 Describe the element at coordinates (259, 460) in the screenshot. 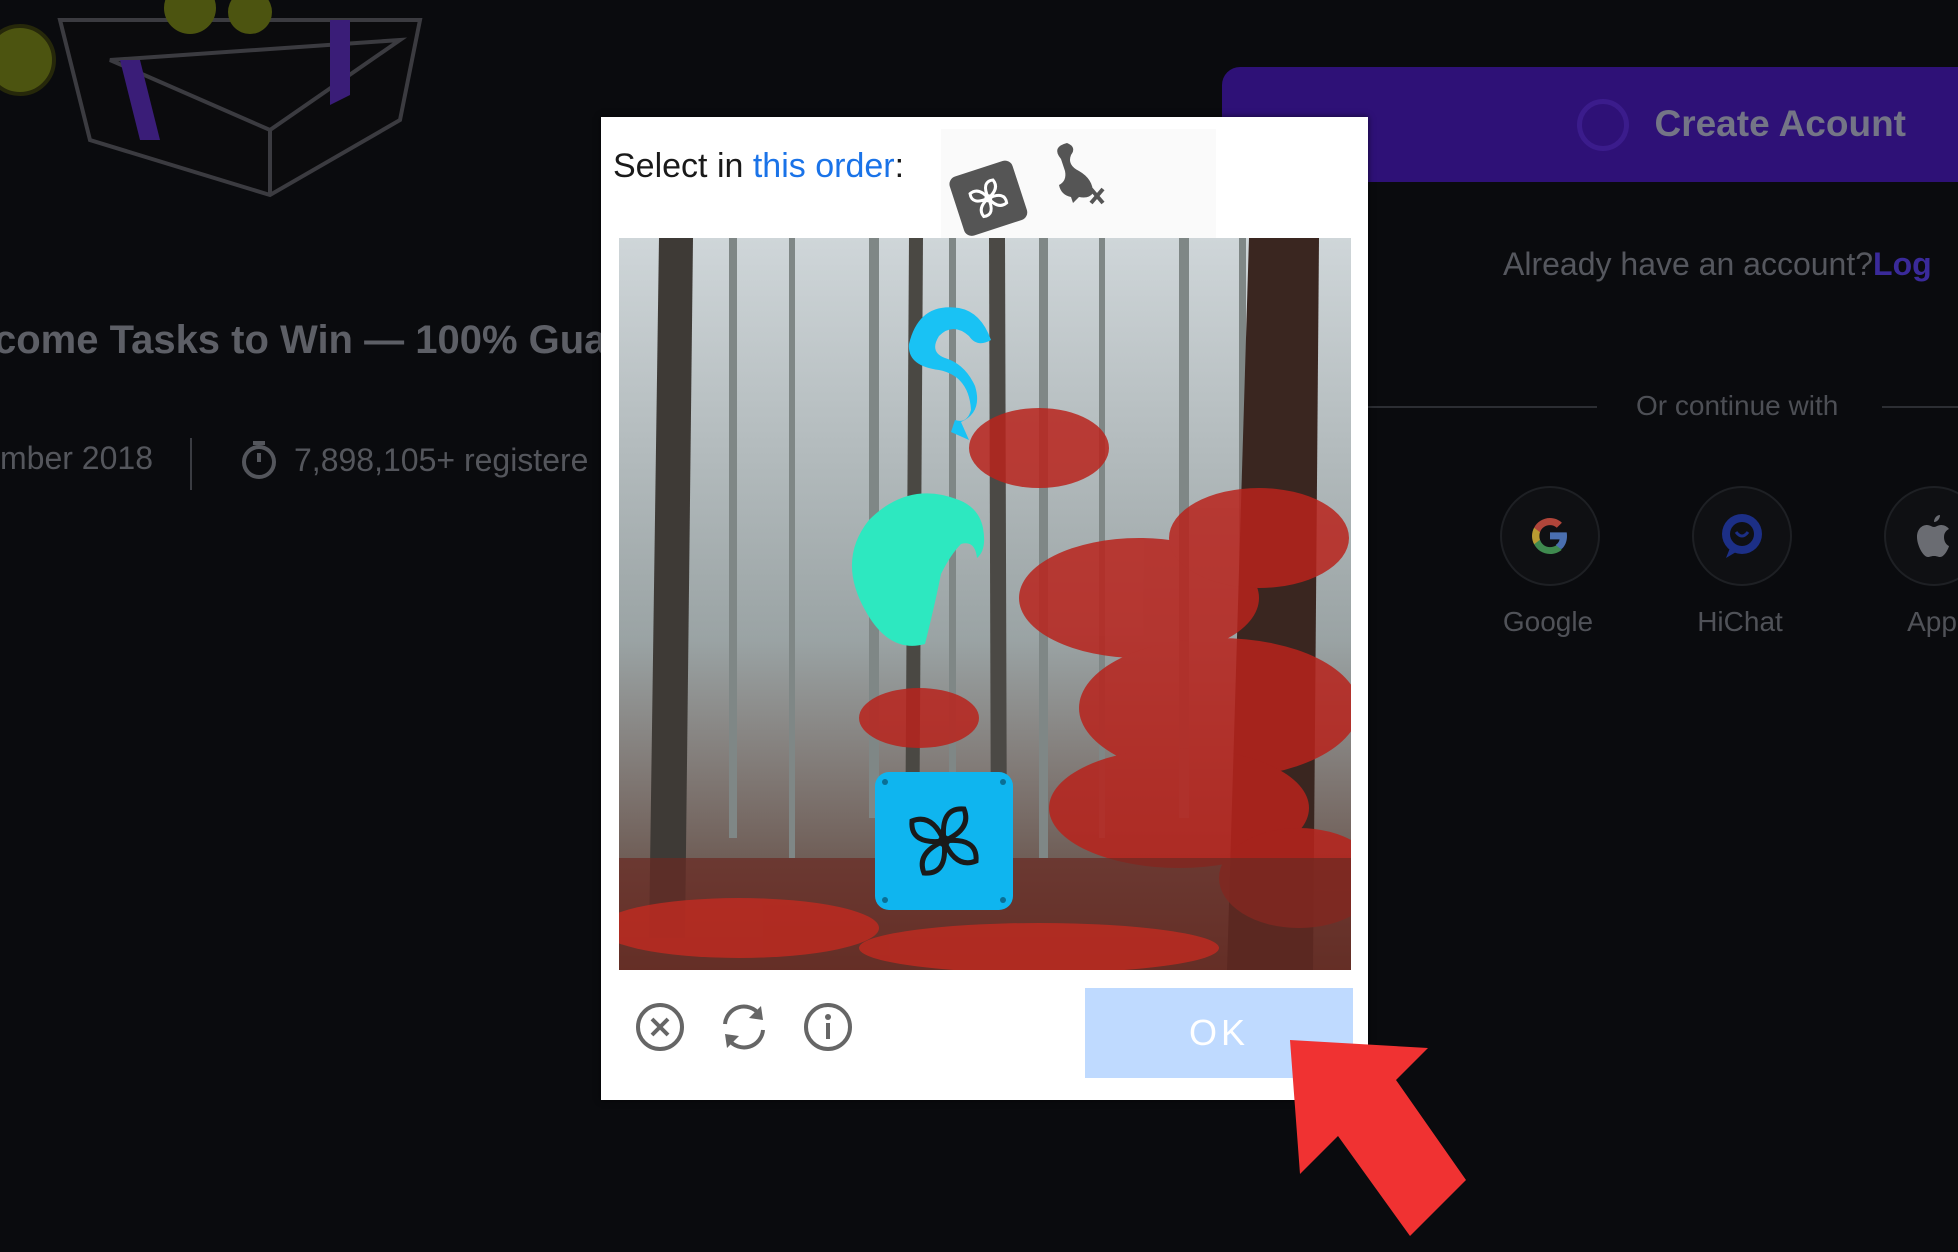

I see `stopwatch-icon` at that location.